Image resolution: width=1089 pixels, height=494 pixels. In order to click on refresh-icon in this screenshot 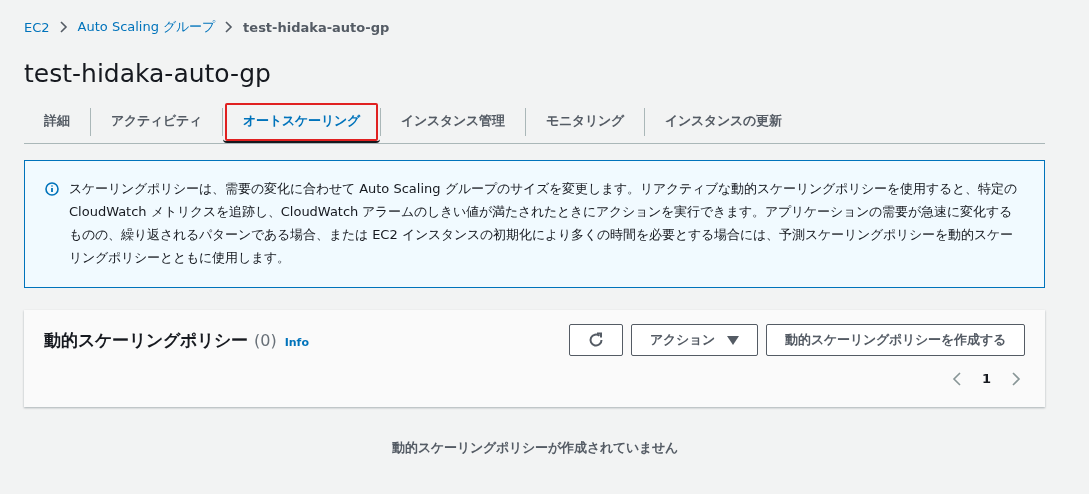, I will do `click(596, 340)`.